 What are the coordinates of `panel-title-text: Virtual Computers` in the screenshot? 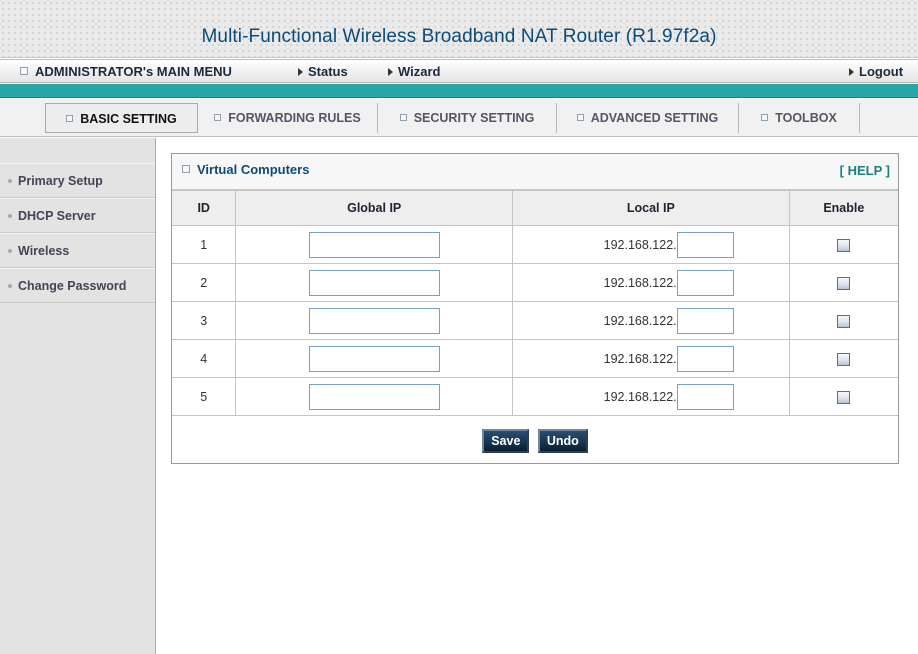 It's located at (253, 169).